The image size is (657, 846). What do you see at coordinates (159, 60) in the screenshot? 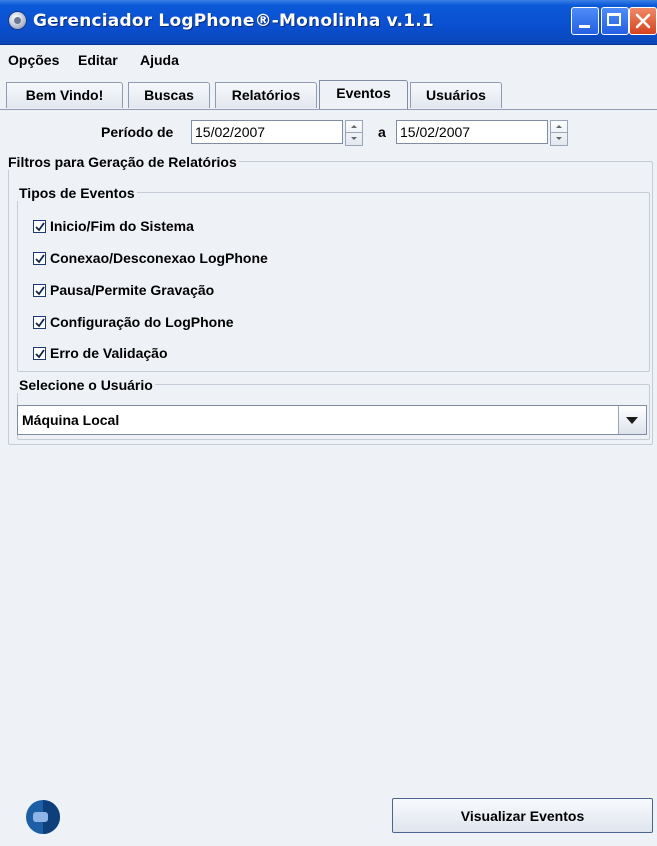
I see `menu-ajuda: Ajuda` at bounding box center [159, 60].